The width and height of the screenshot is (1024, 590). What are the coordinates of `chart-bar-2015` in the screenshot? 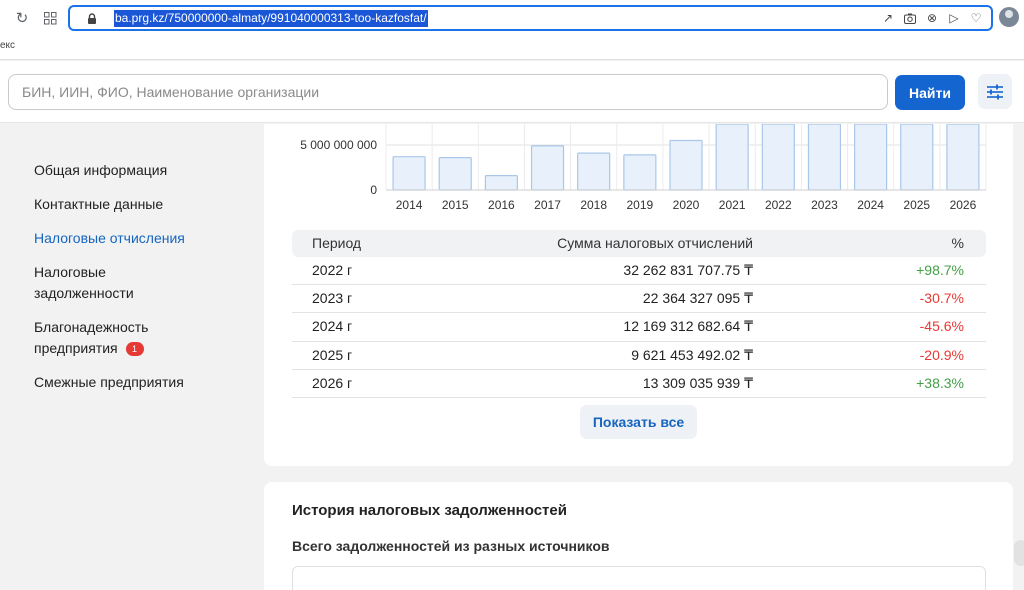 It's located at (455, 173).